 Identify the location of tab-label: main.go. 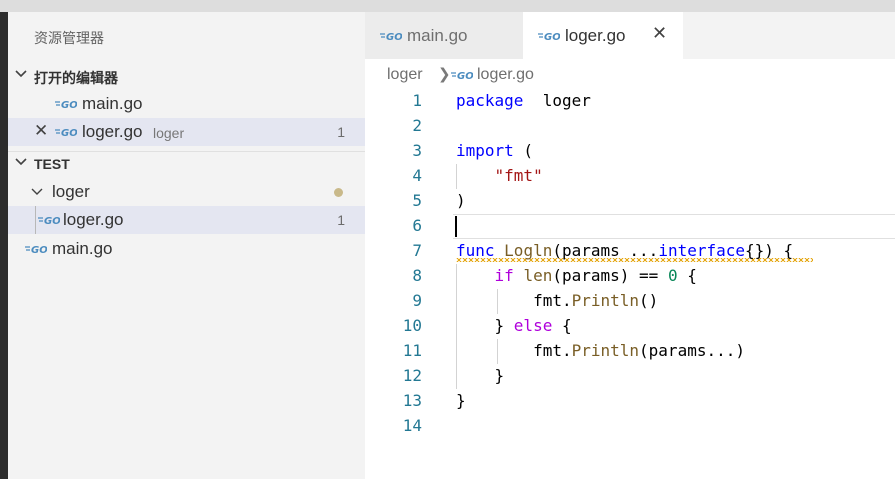
(437, 35).